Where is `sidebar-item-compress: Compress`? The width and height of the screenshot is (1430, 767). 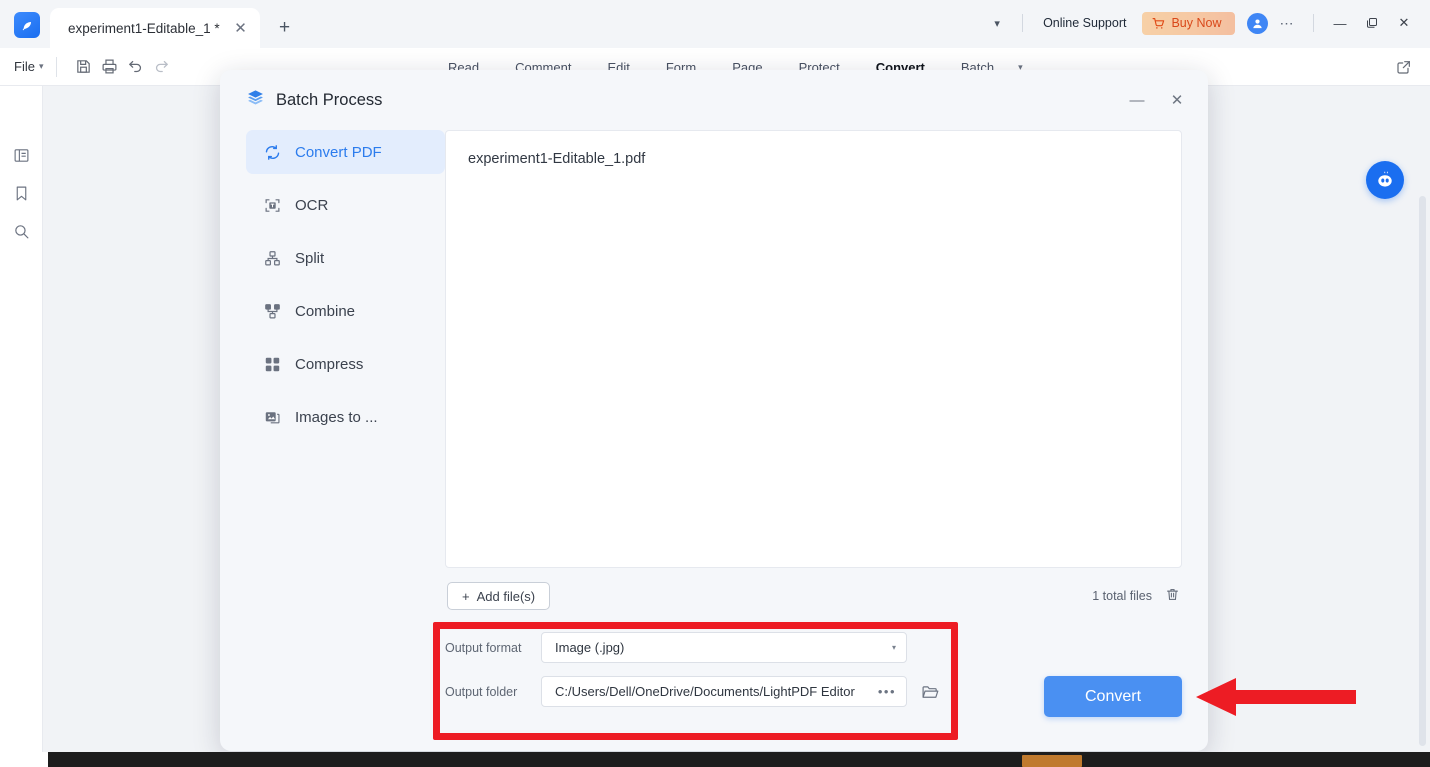
sidebar-item-compress: Compress is located at coordinates (345, 364).